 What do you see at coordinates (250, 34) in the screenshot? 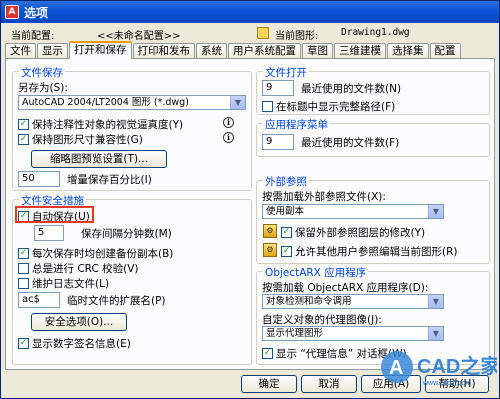
I see `config-row: 当前配置: <<未命名配置>> 当前图形: Drawing1.dwg` at bounding box center [250, 34].